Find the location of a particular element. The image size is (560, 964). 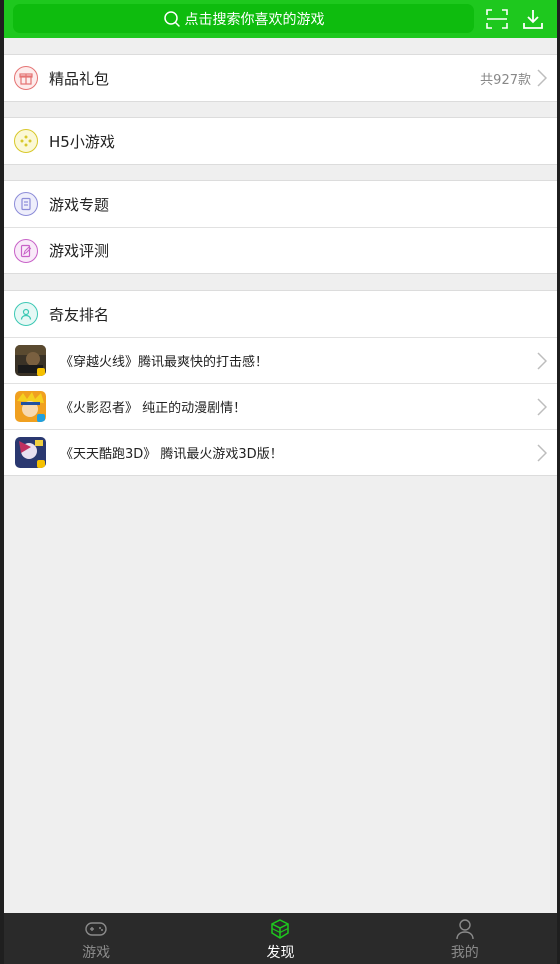

top-bar: 点击搜索你喜欢的游戏 is located at coordinates (280, 19).